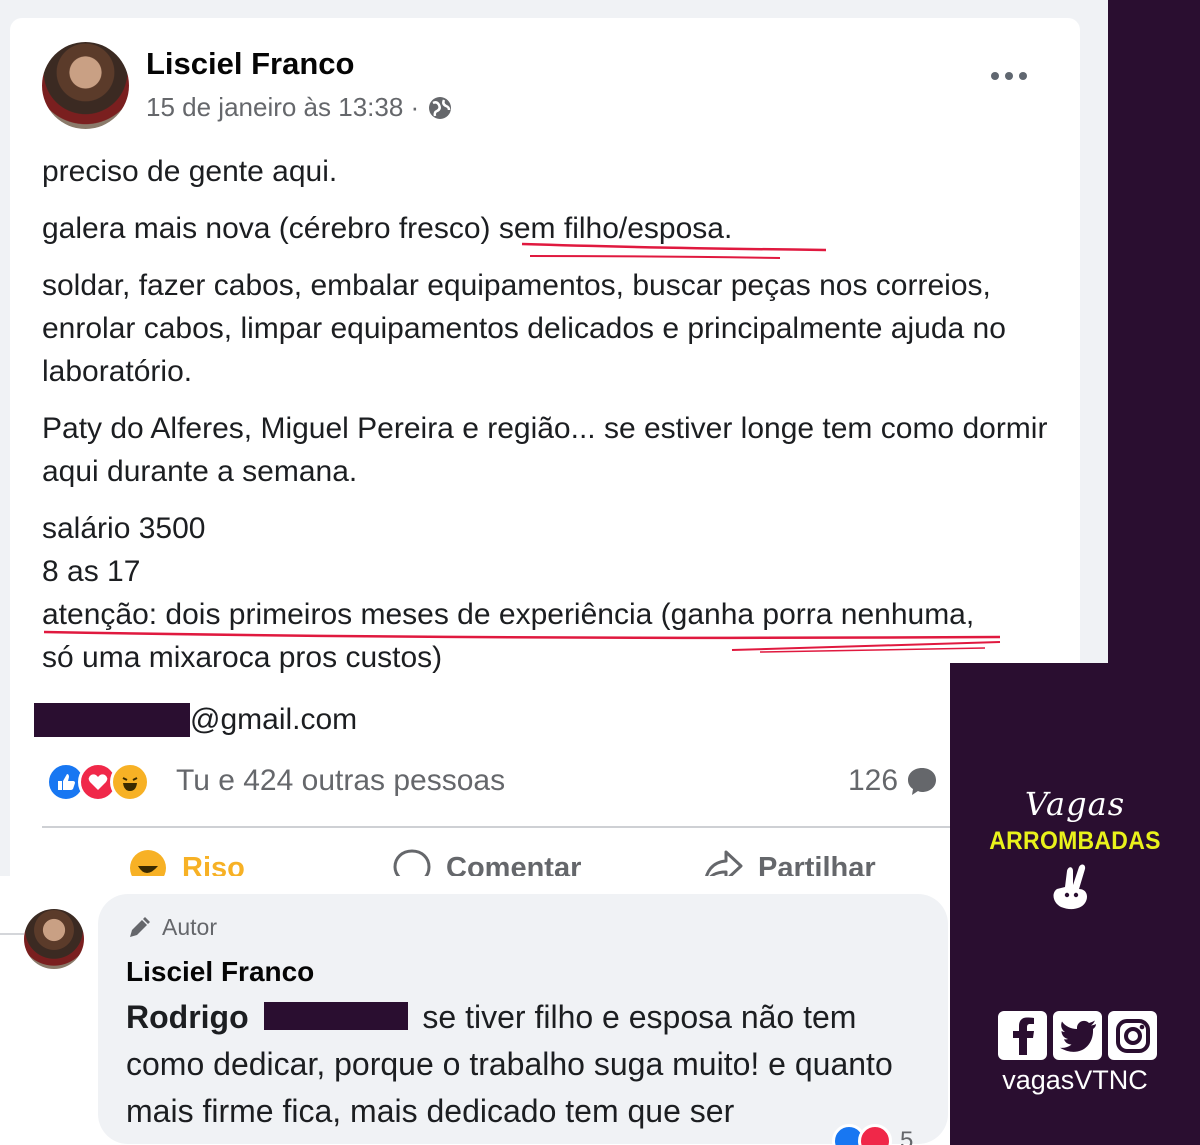  What do you see at coordinates (907, 1136) in the screenshot?
I see `comment-reaction-count: 5` at bounding box center [907, 1136].